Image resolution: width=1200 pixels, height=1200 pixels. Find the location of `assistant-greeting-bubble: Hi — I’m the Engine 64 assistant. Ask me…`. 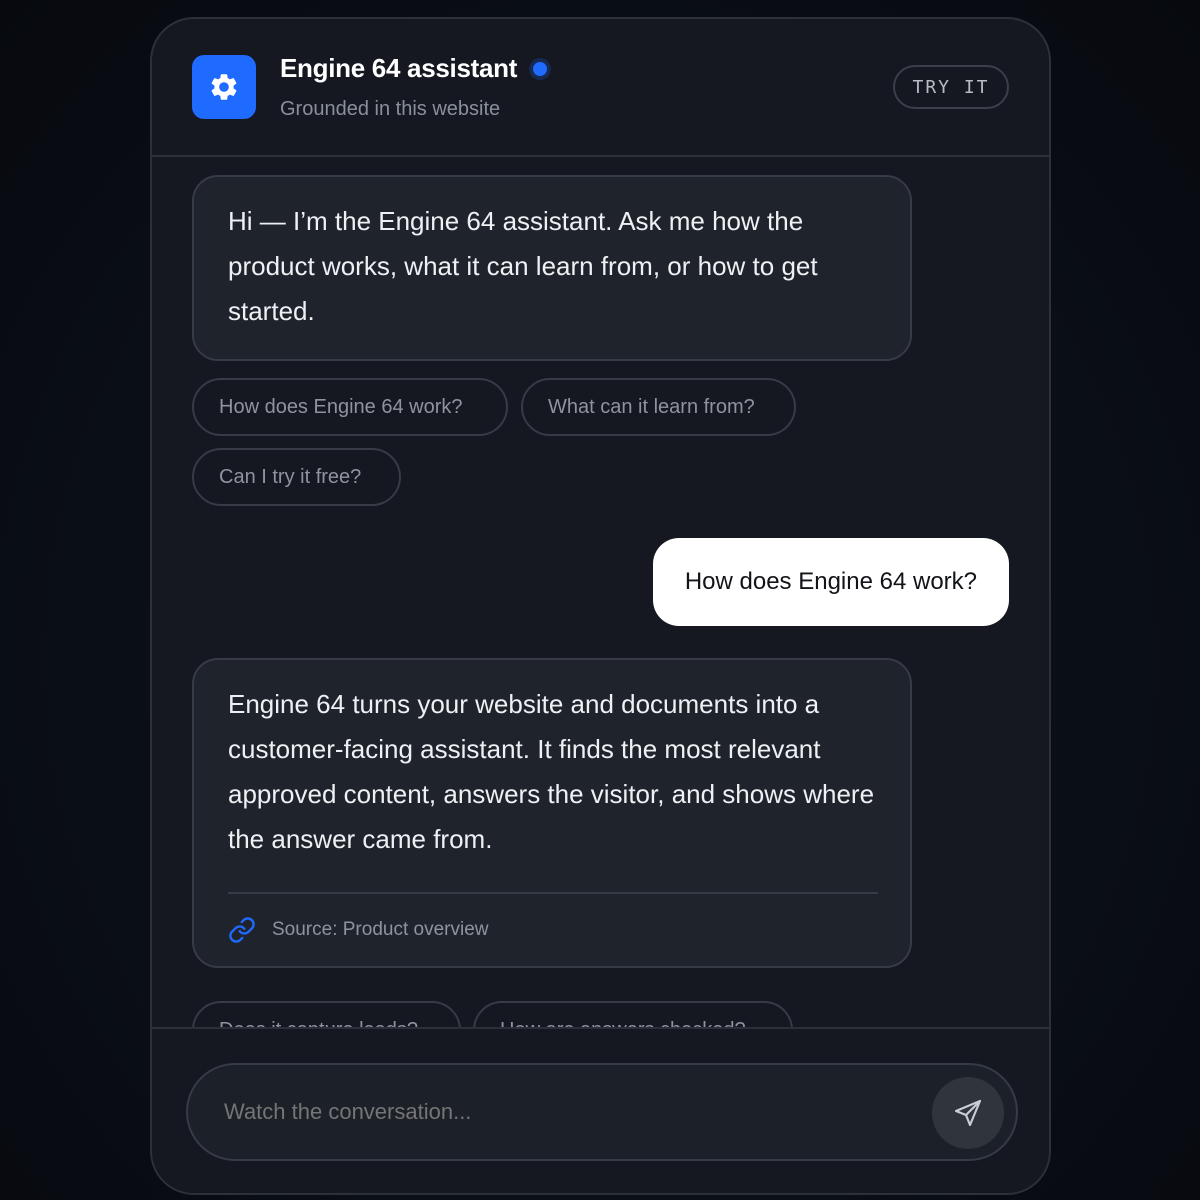

assistant-greeting-bubble: Hi — I’m the Engine 64 assistant. Ask me… is located at coordinates (552, 268).